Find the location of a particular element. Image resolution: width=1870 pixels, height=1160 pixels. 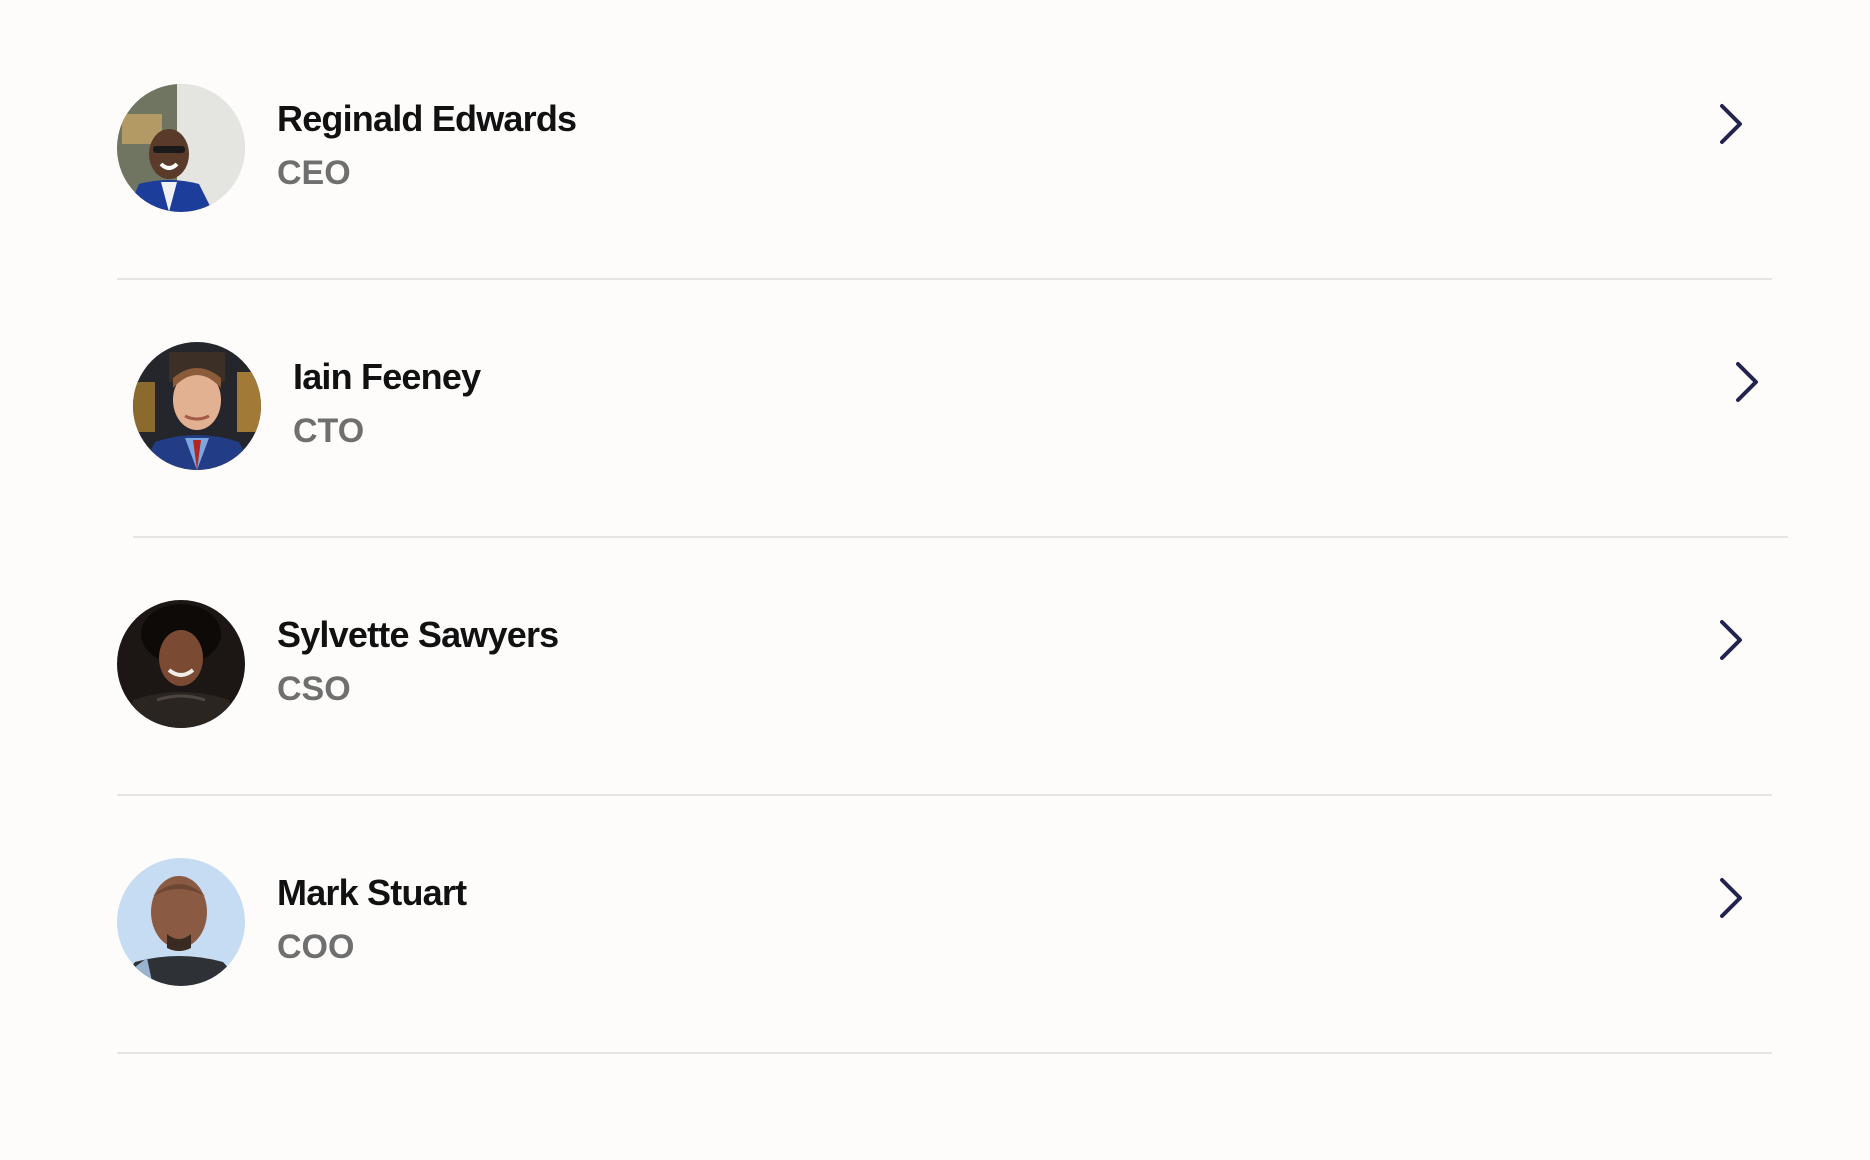

member-role: CSO is located at coordinates (314, 689).